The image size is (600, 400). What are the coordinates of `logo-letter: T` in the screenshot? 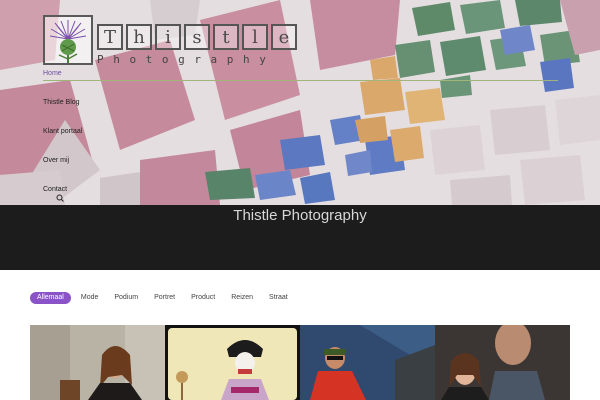 It's located at (110, 37).